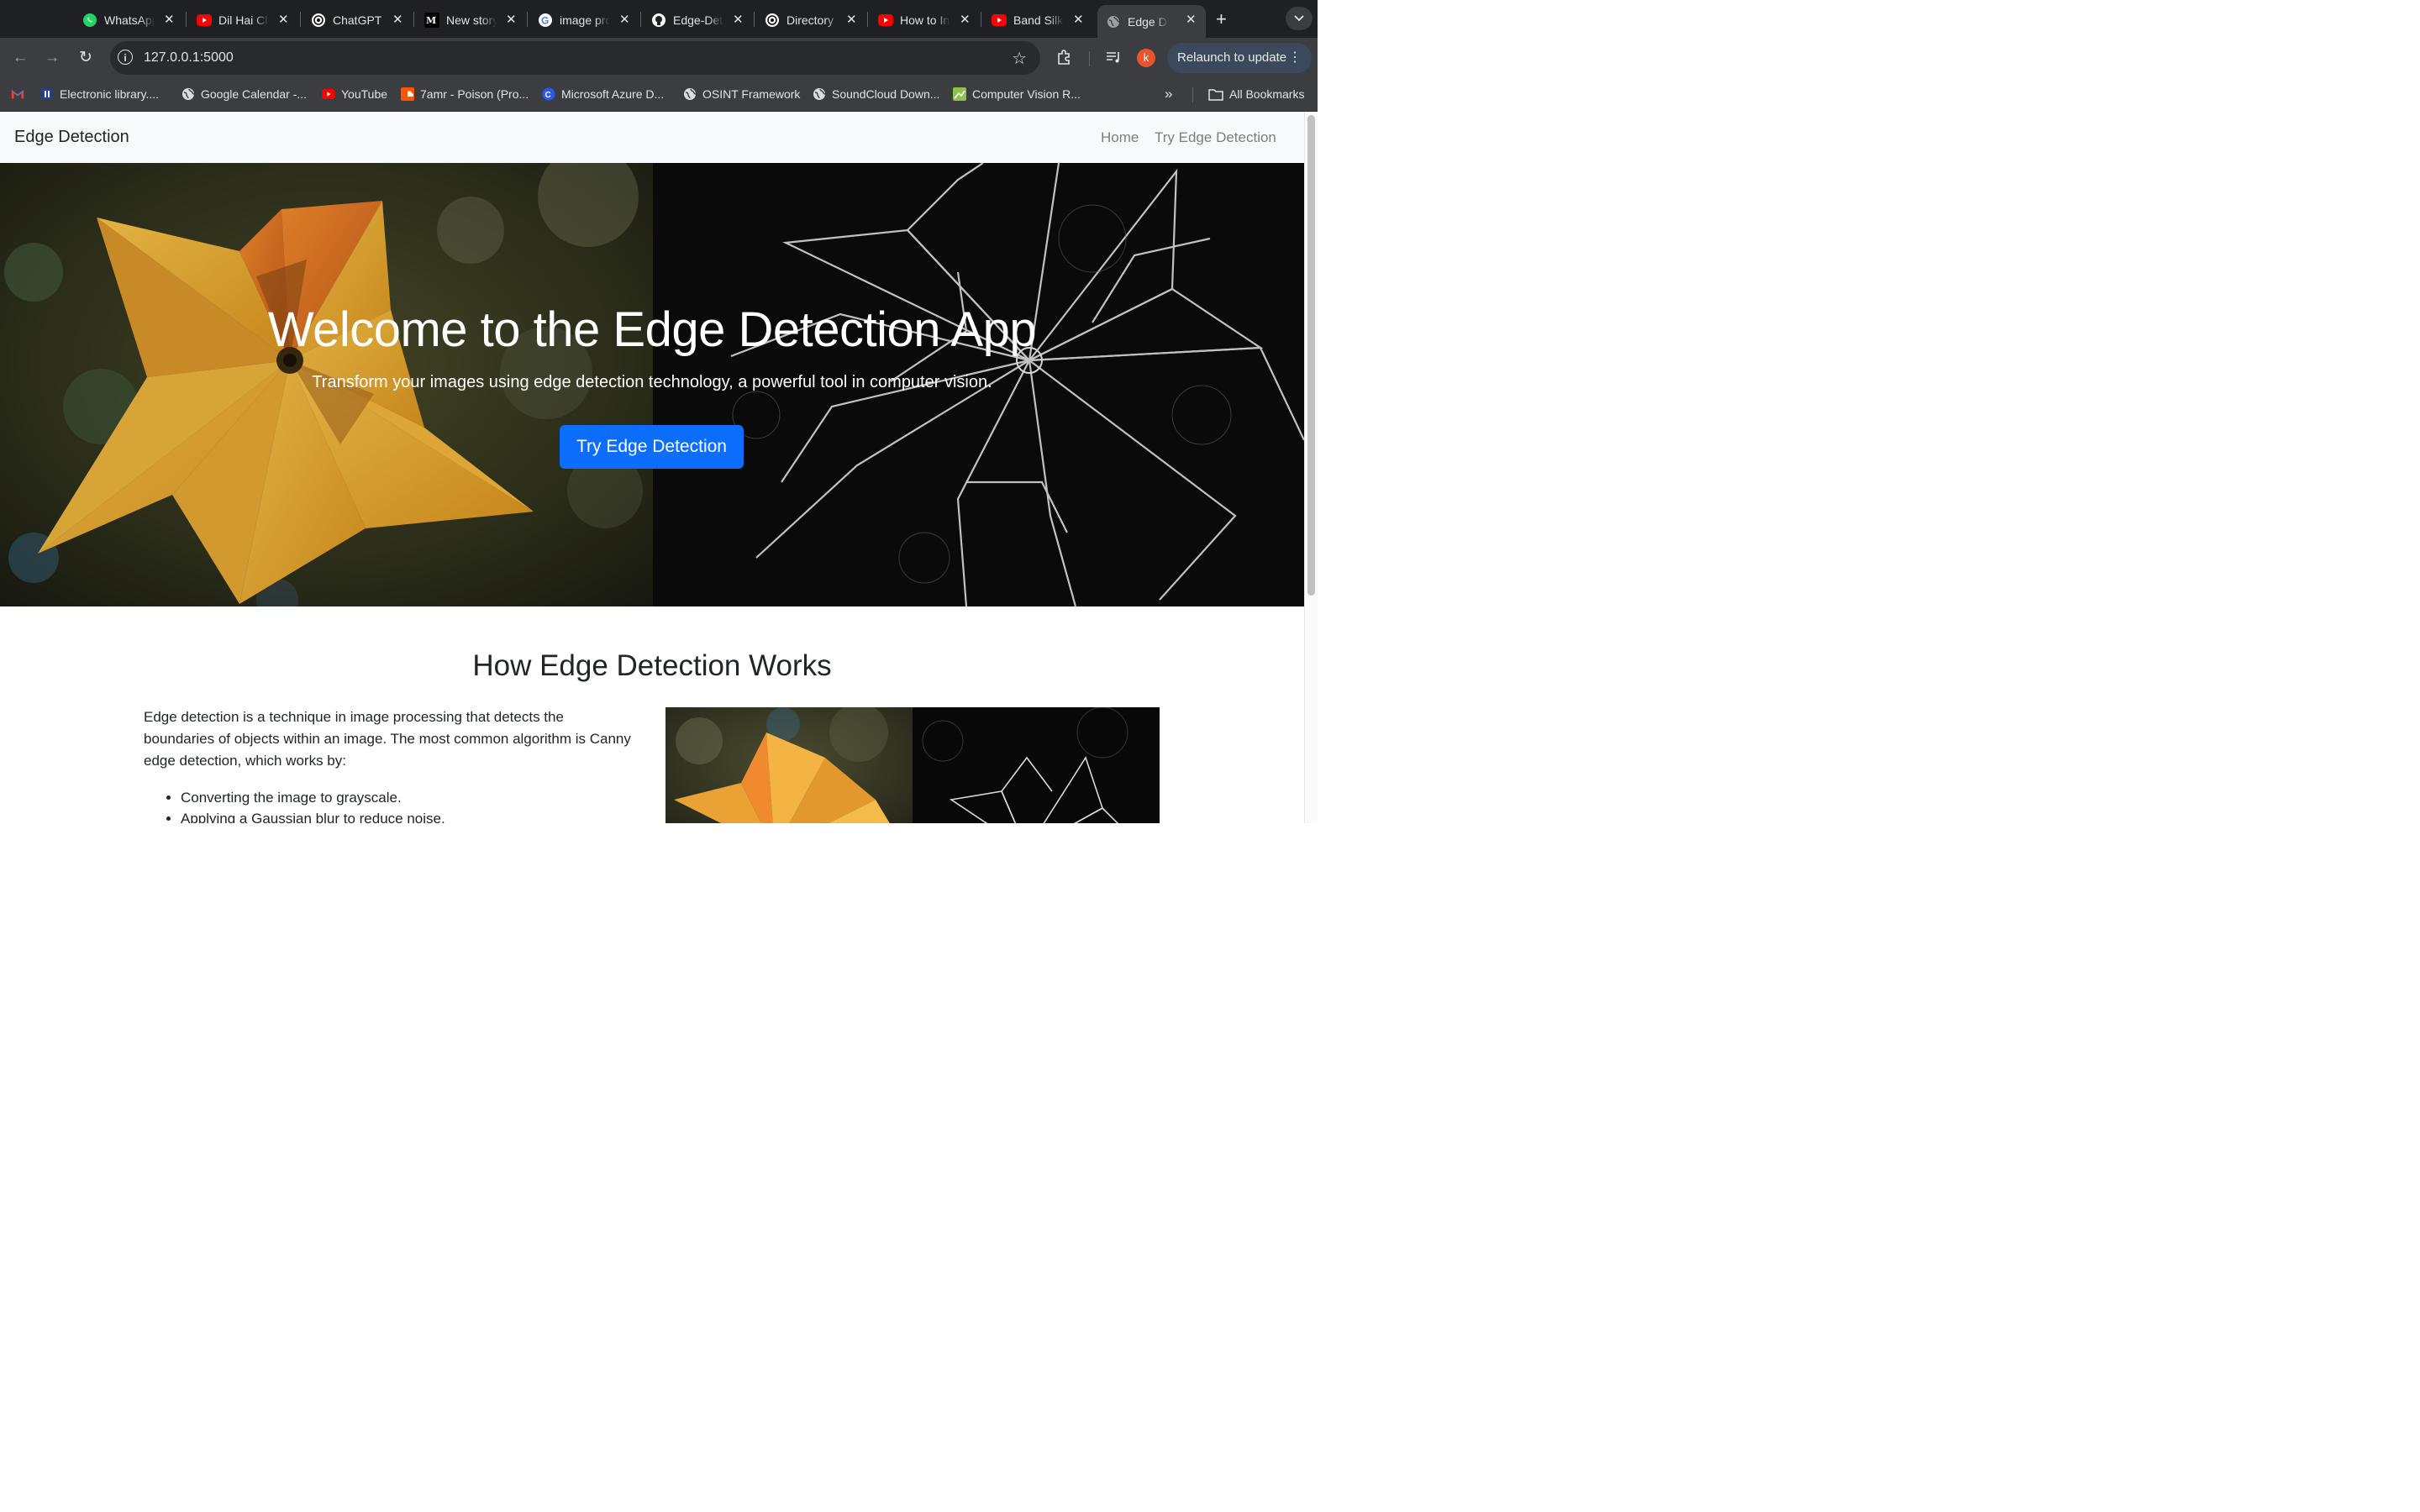 This screenshot has height=1512, width=2420. I want to click on all-bookmarks-label: All Bookmarks, so click(1267, 94).